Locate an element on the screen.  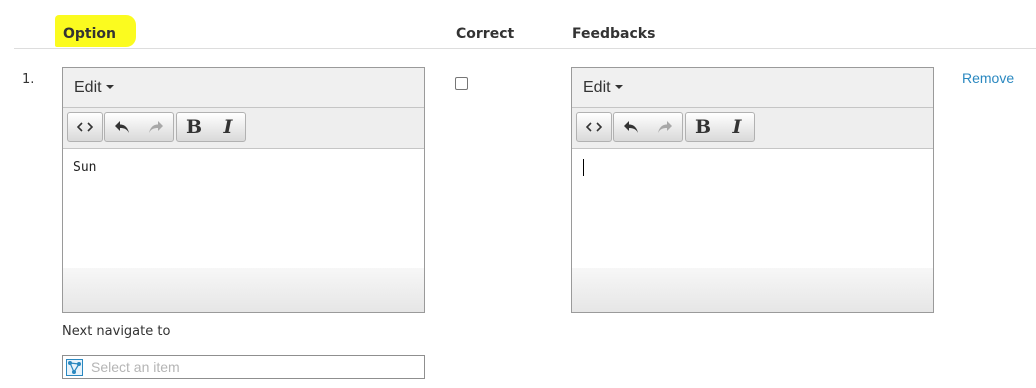
option-edit-menu-label: Edit is located at coordinates (88, 87).